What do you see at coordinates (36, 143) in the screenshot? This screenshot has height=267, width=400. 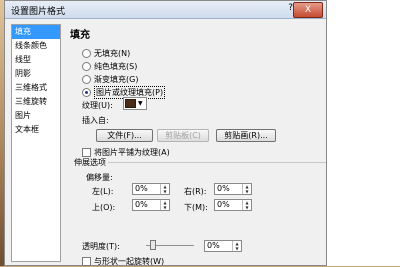 I see `category-list: 填充 线条颜色 线型 阴影 三维格式 三维旋转 图片 文本框` at bounding box center [36, 143].